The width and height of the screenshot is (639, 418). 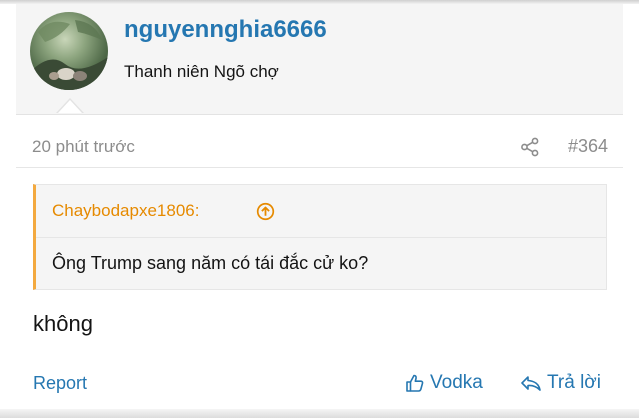 What do you see at coordinates (574, 382) in the screenshot?
I see `reply-label: Trả lời` at bounding box center [574, 382].